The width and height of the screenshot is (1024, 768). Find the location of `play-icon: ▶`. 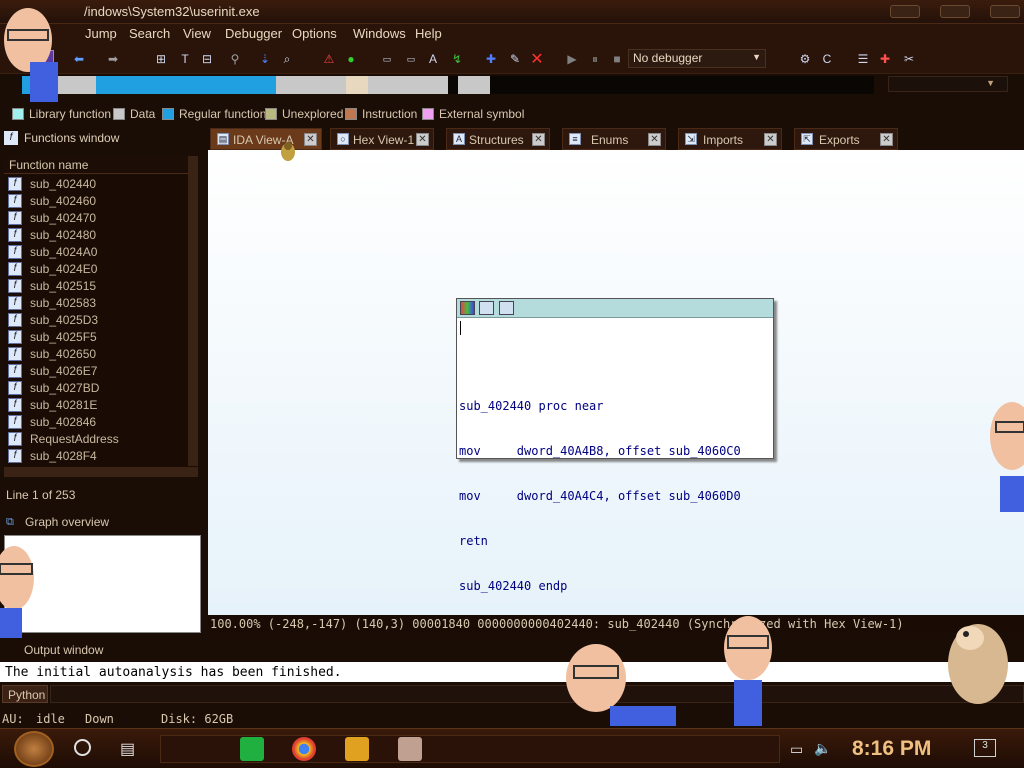

play-icon: ▶ is located at coordinates (572, 59).